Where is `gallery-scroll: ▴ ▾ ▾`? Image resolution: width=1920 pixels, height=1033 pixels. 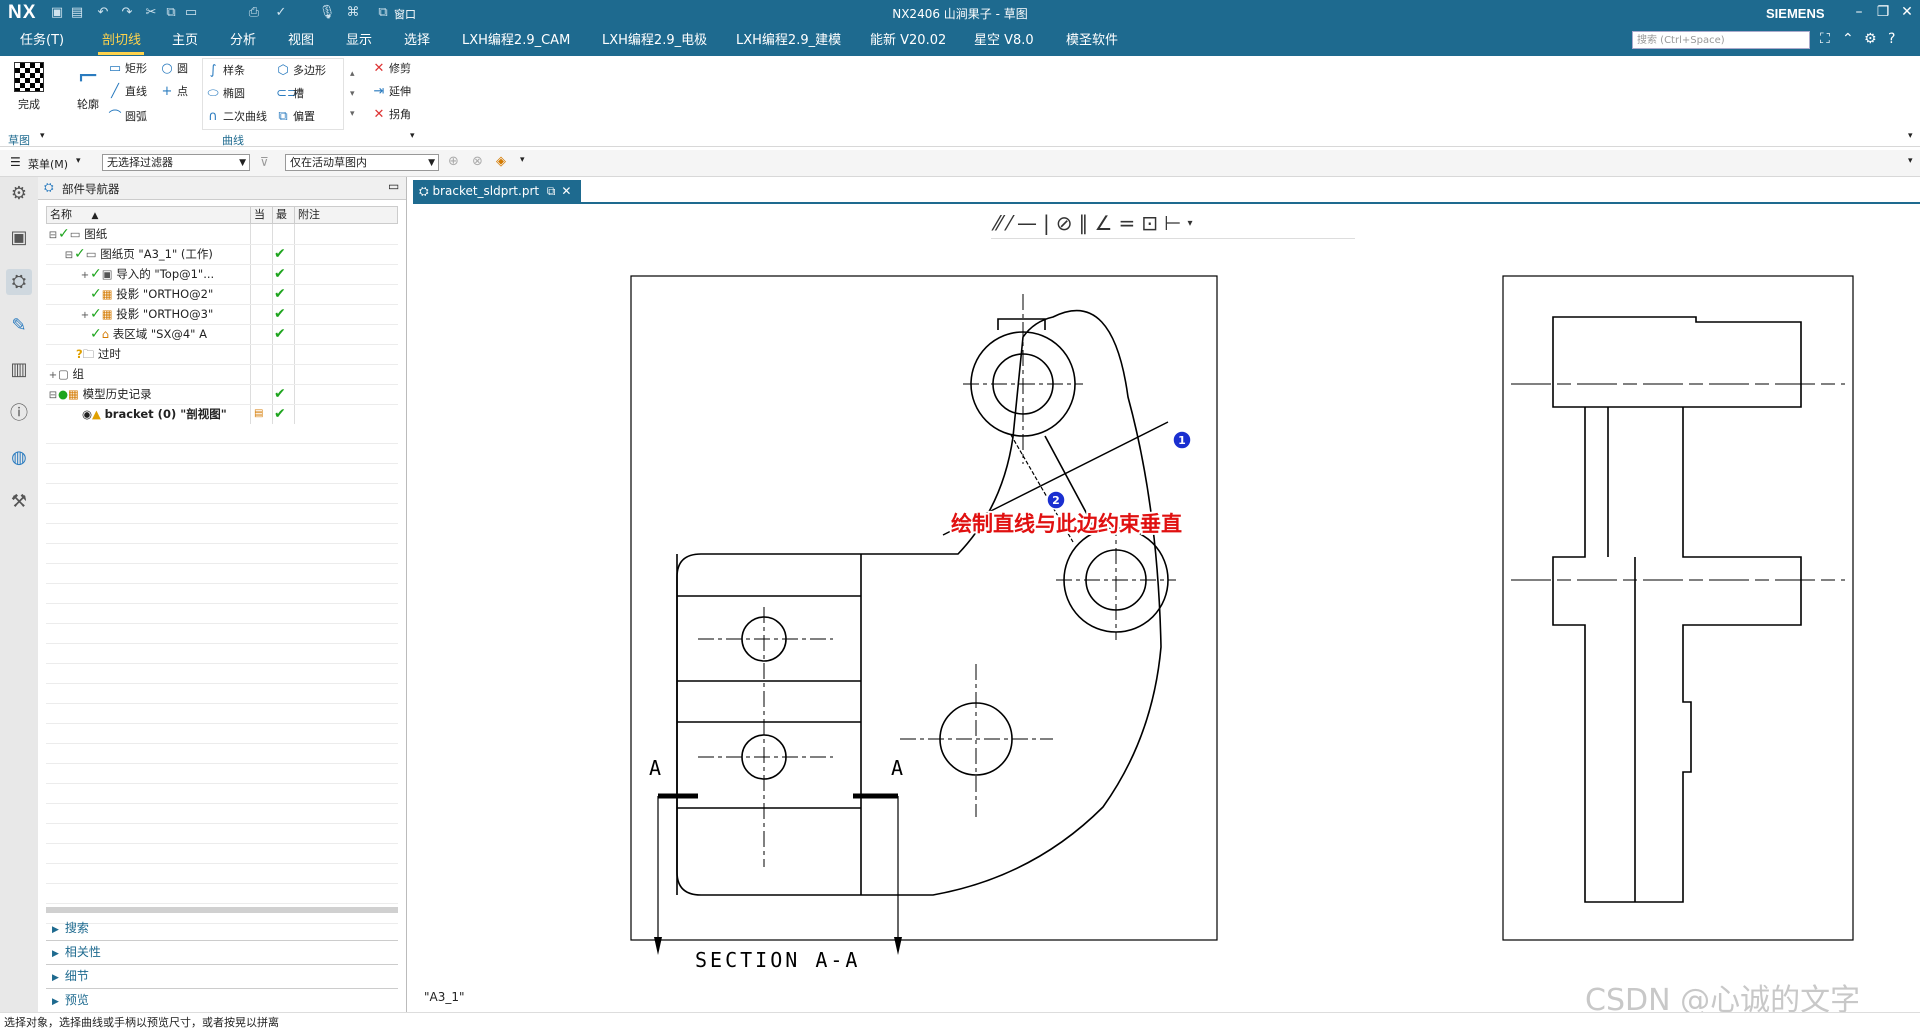
gallery-scroll: ▴ ▾ ▾ is located at coordinates (352, 94).